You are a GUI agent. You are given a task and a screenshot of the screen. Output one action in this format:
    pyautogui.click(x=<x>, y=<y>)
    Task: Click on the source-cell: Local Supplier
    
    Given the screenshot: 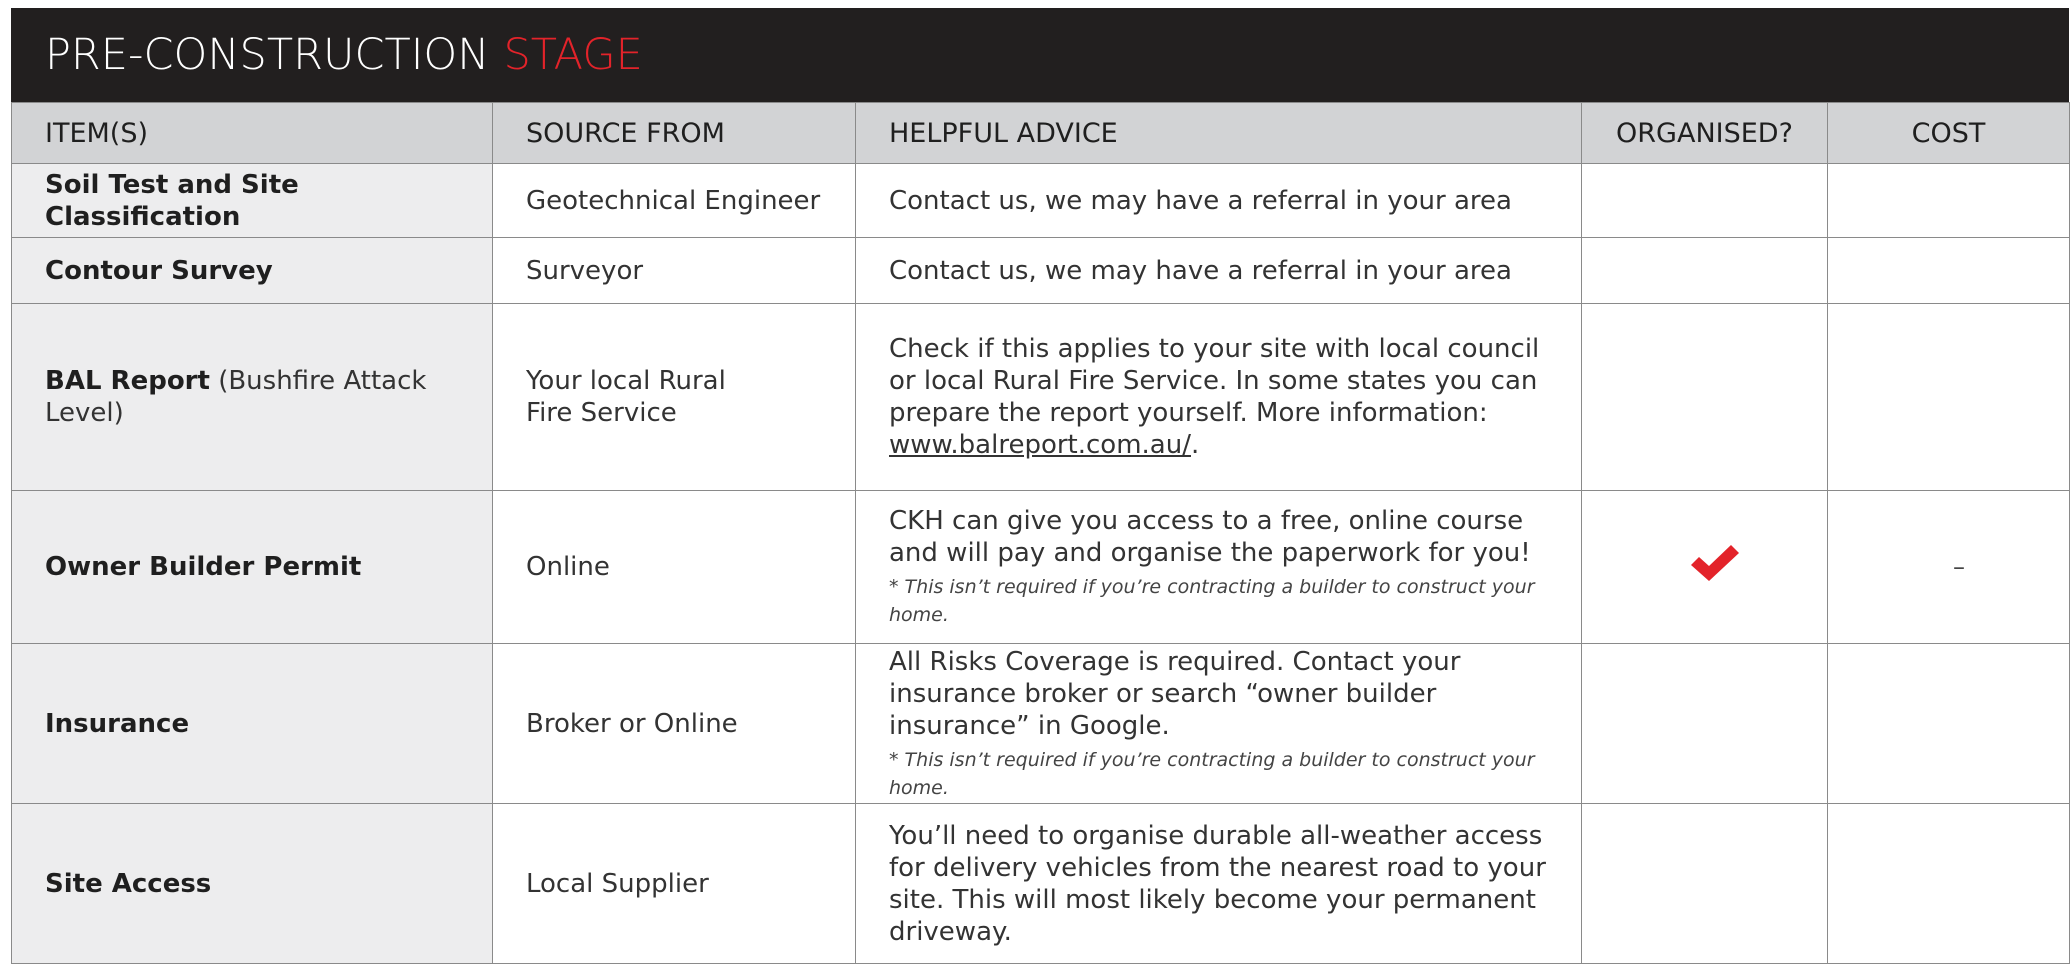 What is the action you would take?
    pyautogui.click(x=674, y=883)
    